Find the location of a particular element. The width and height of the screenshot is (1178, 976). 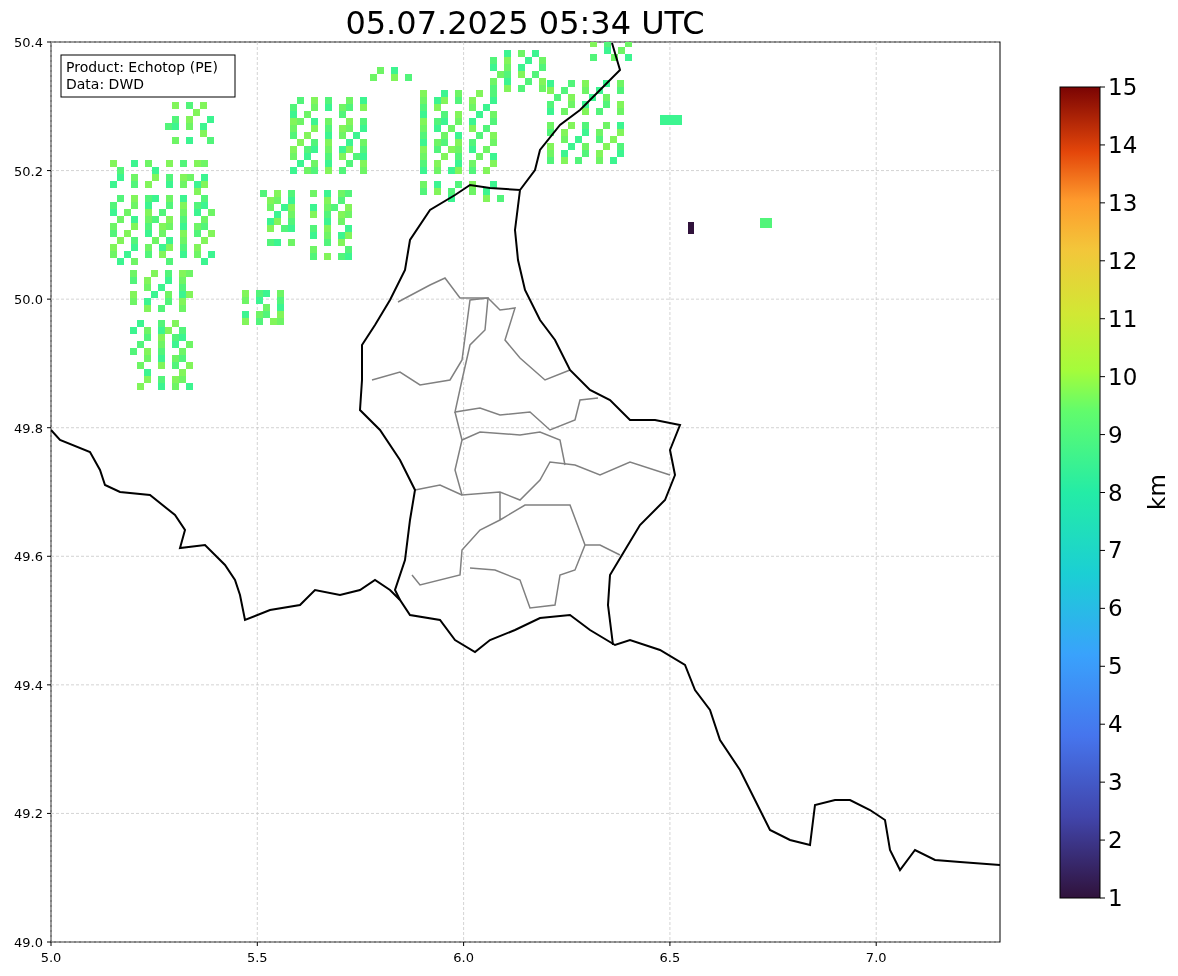

chart-title: 05.07.2025 05:34 UTC is located at coordinates (525, 23).